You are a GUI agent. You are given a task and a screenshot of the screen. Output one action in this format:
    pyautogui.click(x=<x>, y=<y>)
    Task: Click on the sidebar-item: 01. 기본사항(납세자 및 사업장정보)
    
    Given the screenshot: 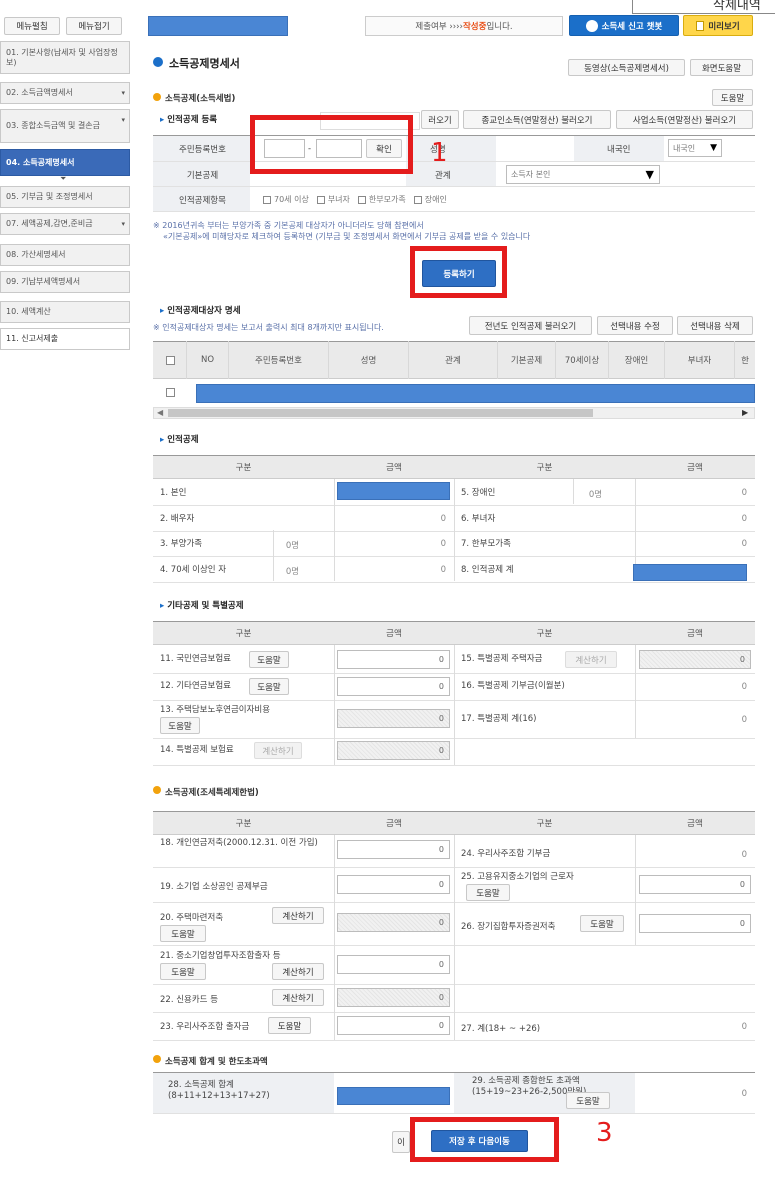 What is the action you would take?
    pyautogui.click(x=65, y=57)
    